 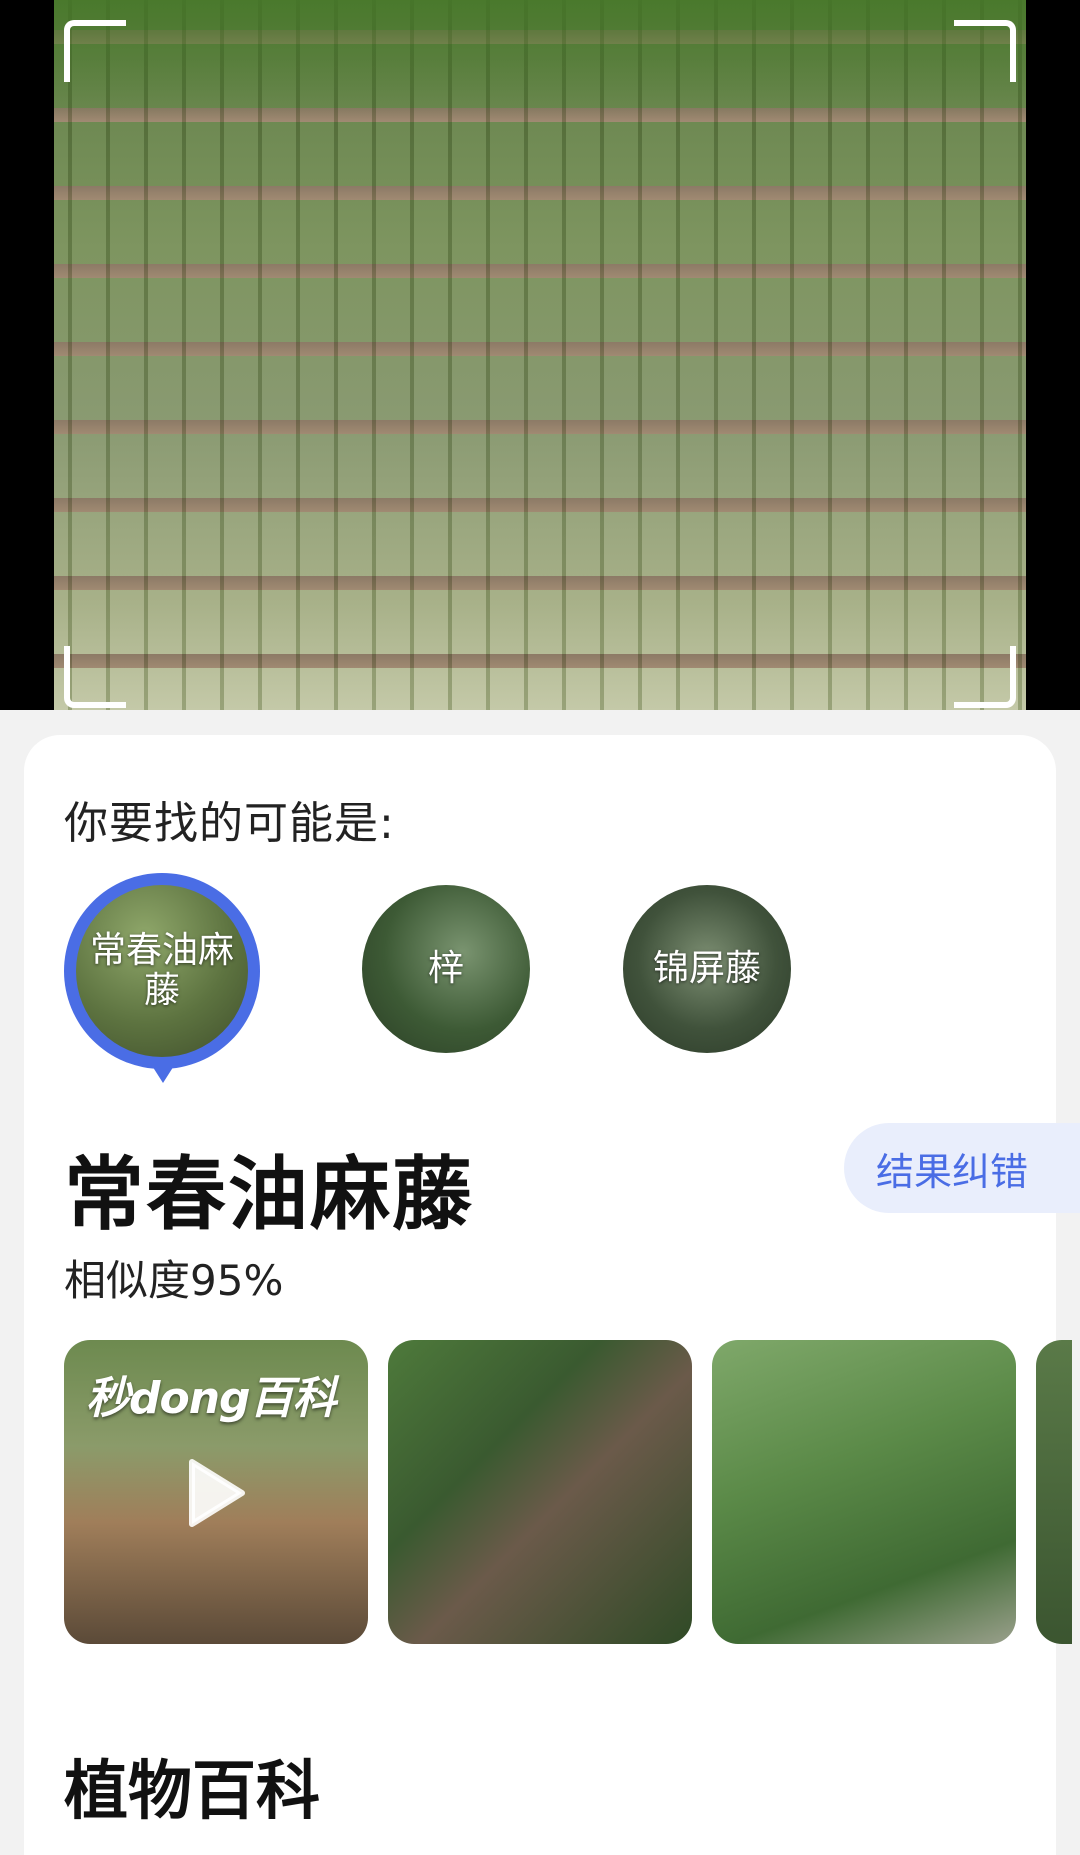 What do you see at coordinates (192, 1792) in the screenshot?
I see `section-title: 植物百科` at bounding box center [192, 1792].